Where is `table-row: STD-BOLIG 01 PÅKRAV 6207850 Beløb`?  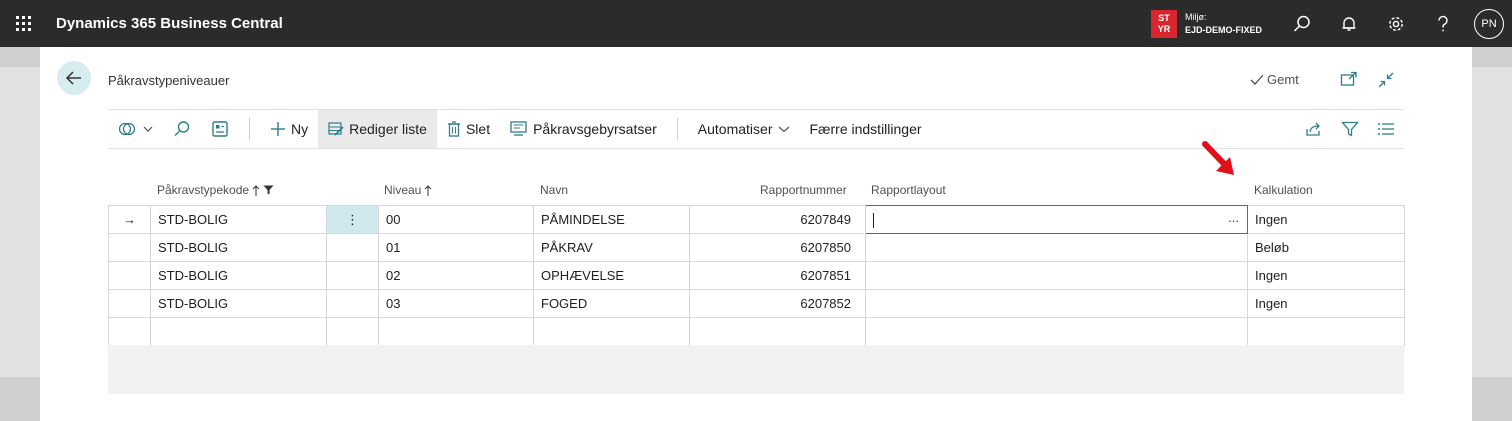 table-row: STD-BOLIG 01 PÅKRAV 6207850 Beløb is located at coordinates (756, 247).